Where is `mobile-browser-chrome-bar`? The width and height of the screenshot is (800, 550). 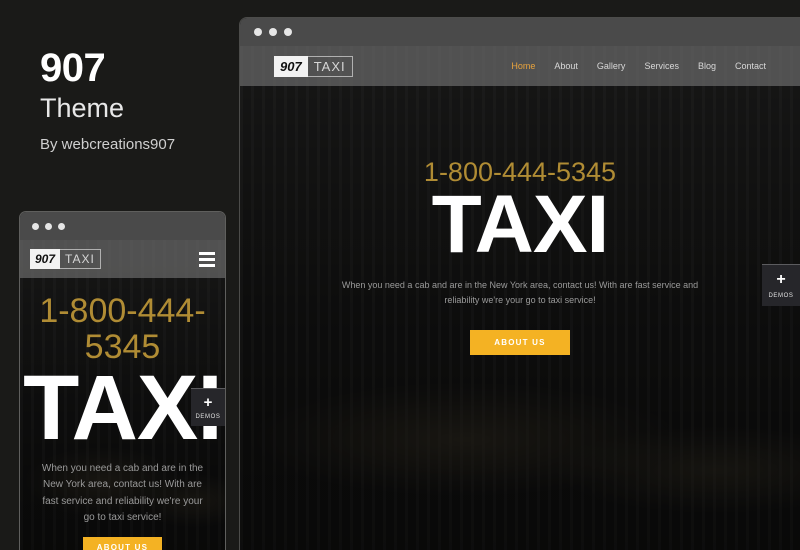 mobile-browser-chrome-bar is located at coordinates (122, 226).